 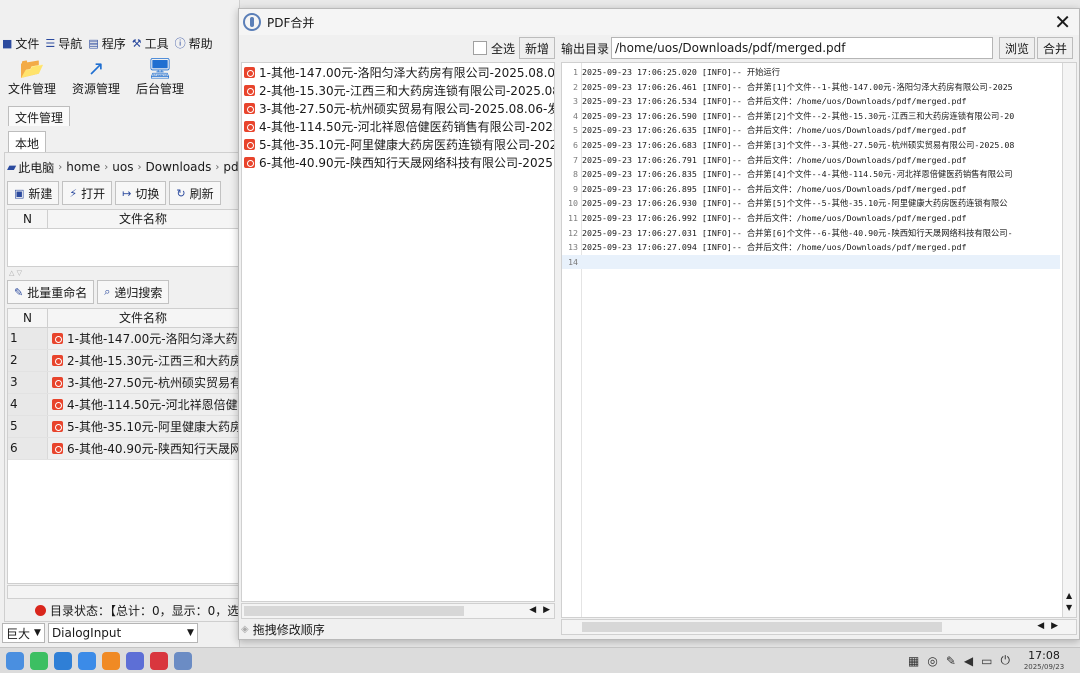 I want to click on dialog-titlebar: PDF合并 ✕, so click(x=659, y=22).